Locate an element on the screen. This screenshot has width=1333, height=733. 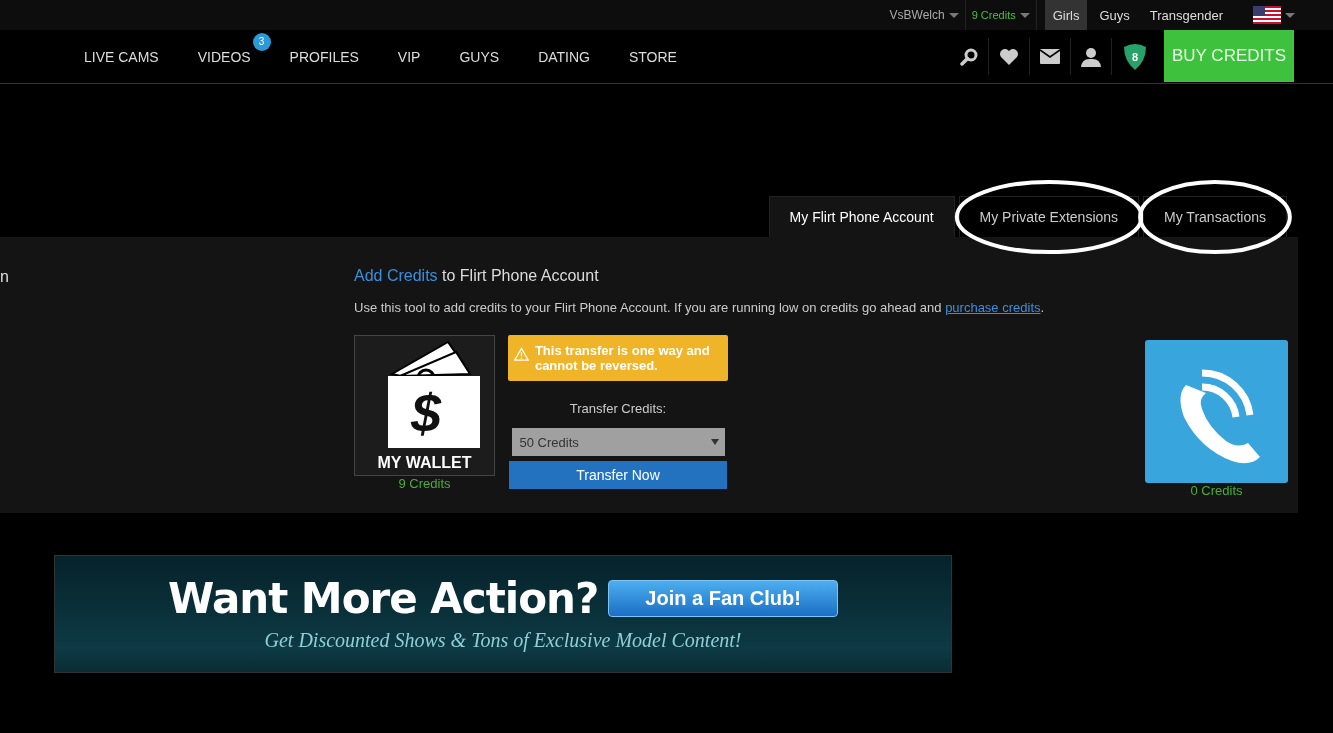
nav-link: GUYS is located at coordinates (479, 56).